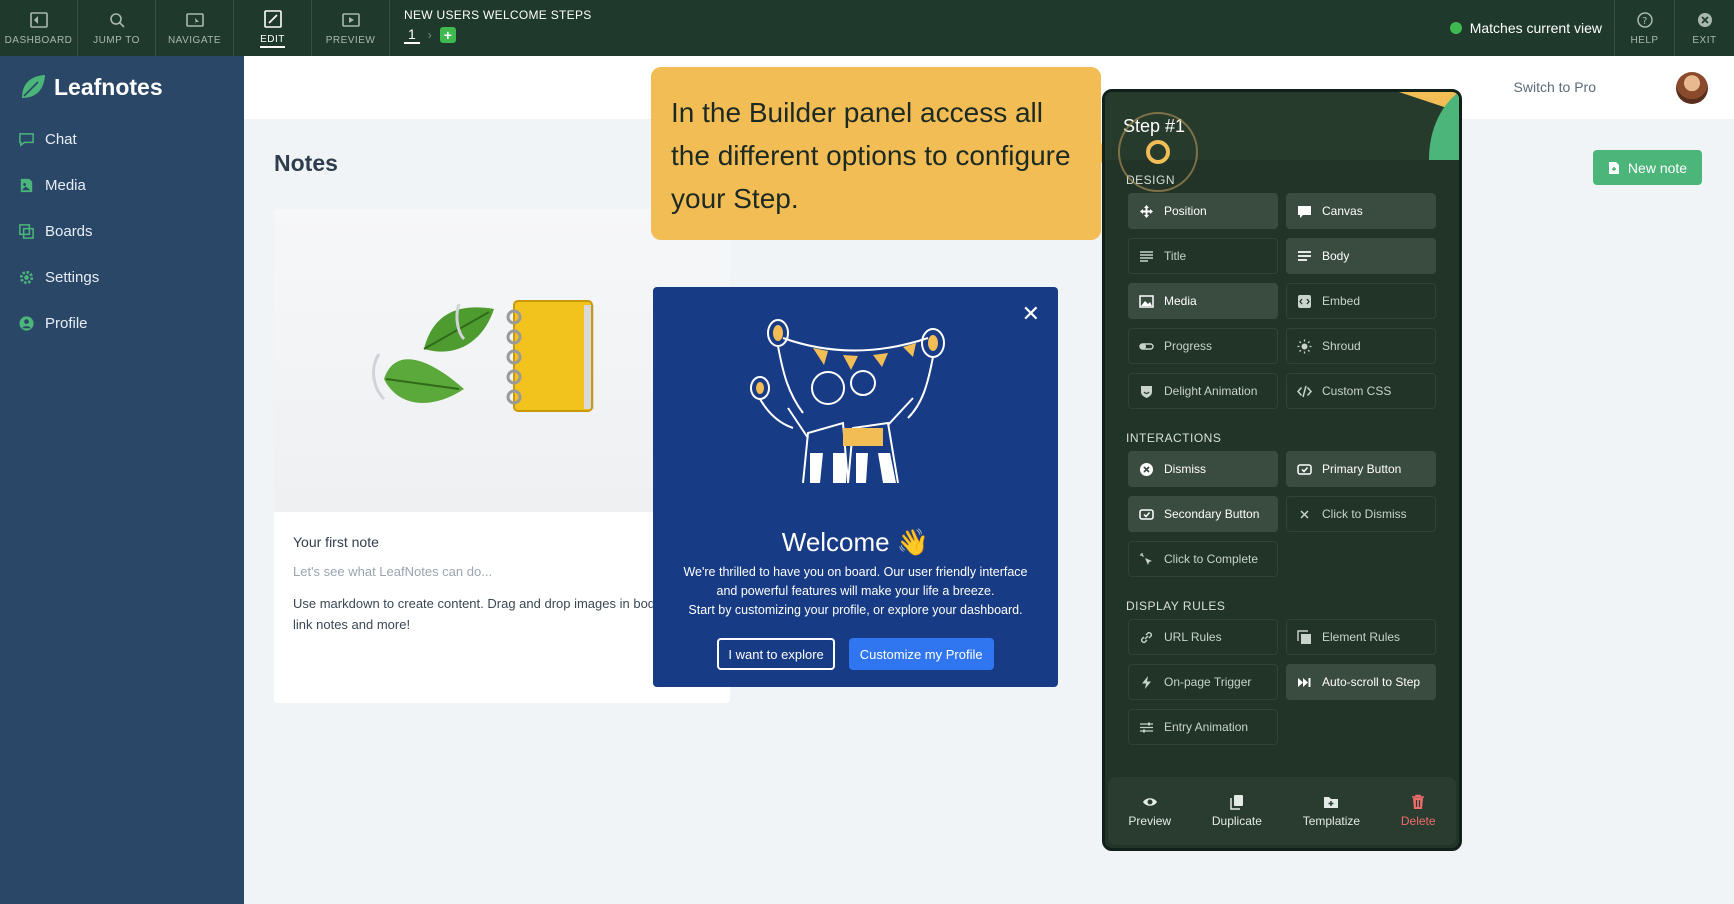 This screenshot has width=1734, height=904. What do you see at coordinates (1418, 811) in the screenshot?
I see `delete-button: Delete` at bounding box center [1418, 811].